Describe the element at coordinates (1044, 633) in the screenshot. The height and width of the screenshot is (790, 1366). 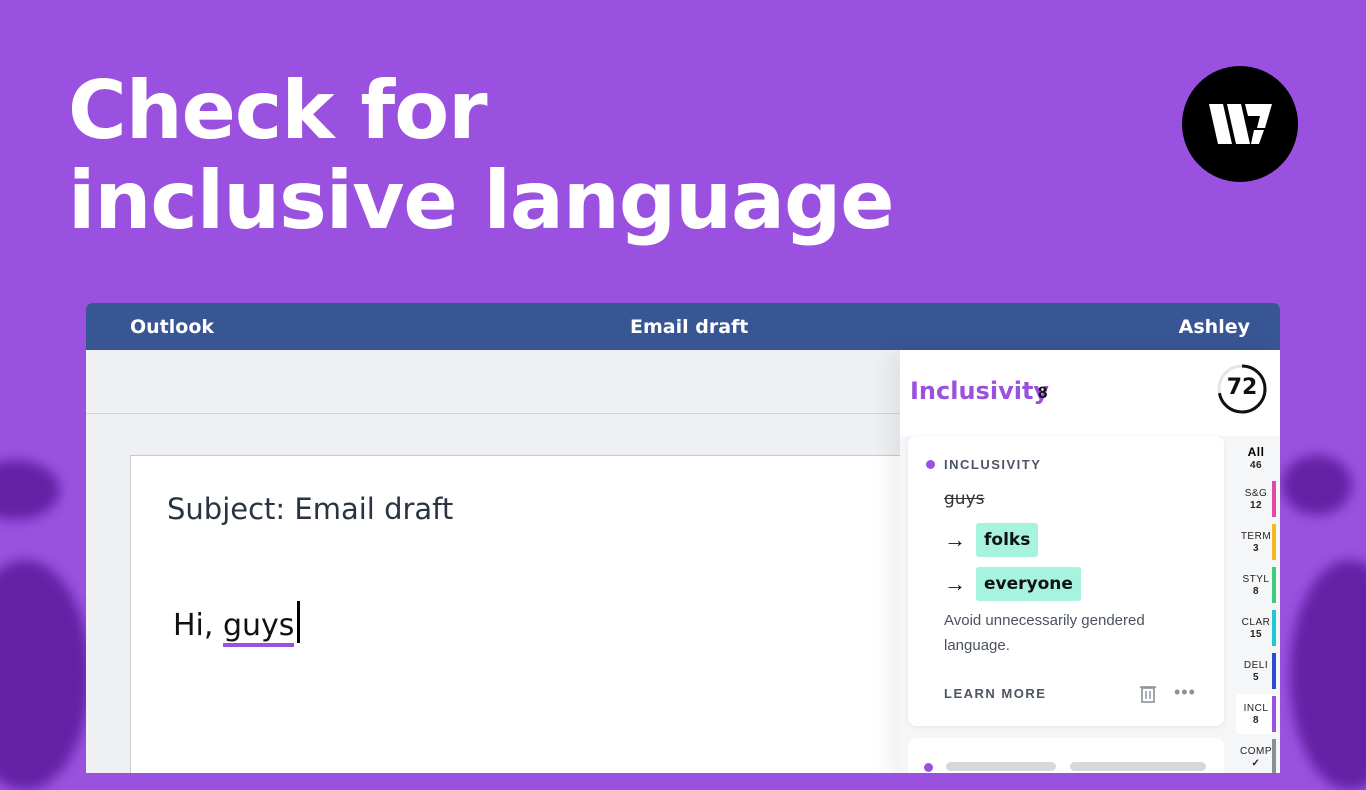
I see `suggestion-description: Avoid unnecessarily gendered language.` at that location.